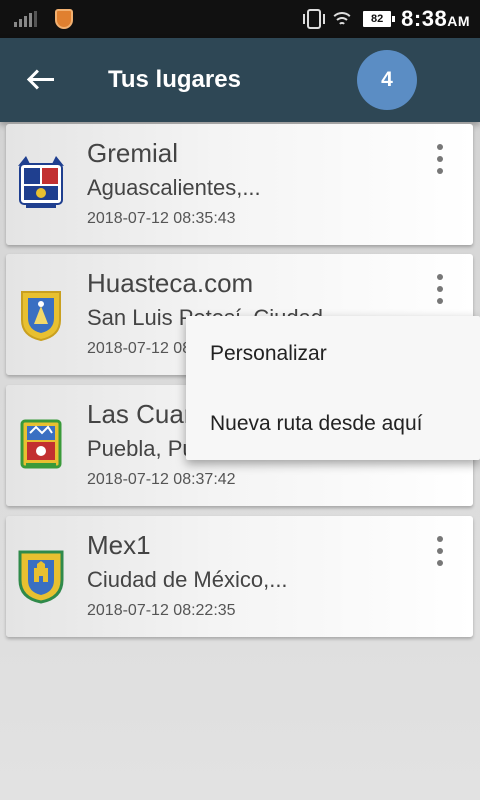 This screenshot has height=800, width=480. What do you see at coordinates (119, 545) in the screenshot?
I see `place-title: Mex1` at bounding box center [119, 545].